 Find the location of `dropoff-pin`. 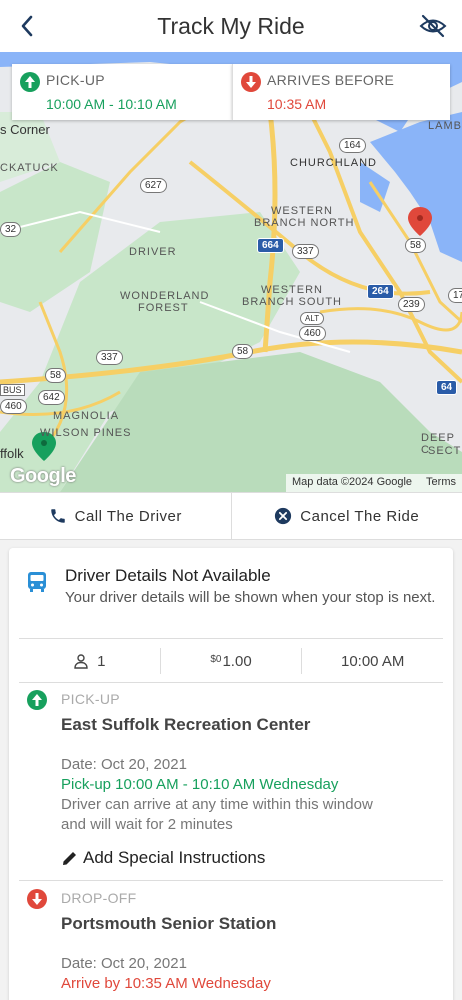

dropoff-pin is located at coordinates (420, 221).